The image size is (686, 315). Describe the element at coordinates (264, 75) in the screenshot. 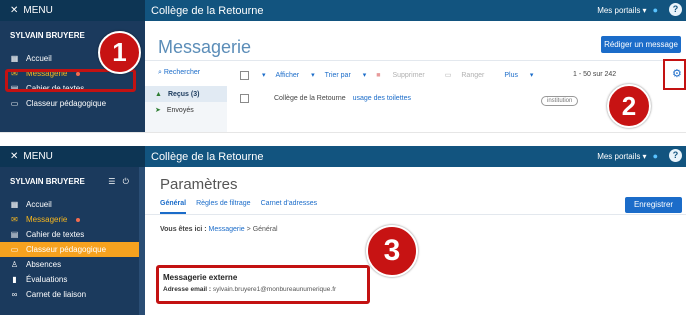

I see `chevron-down-icon: ▾` at that location.